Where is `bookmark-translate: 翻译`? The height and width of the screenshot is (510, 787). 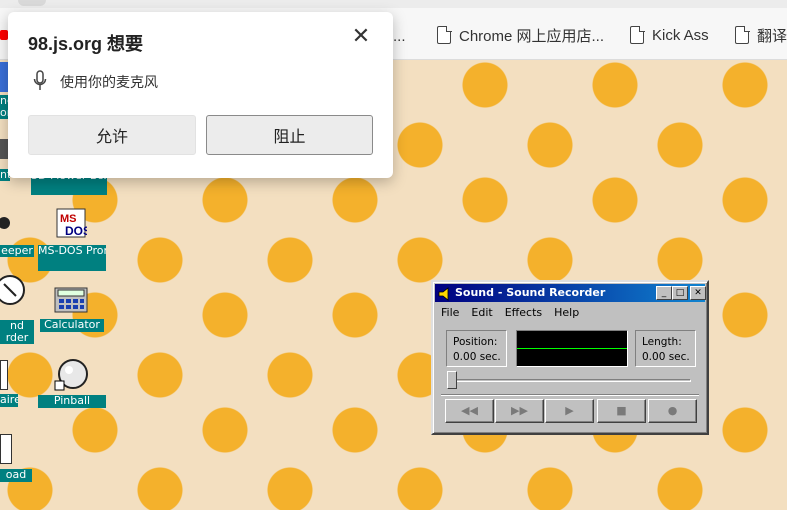 bookmark-translate: 翻译 is located at coordinates (761, 35).